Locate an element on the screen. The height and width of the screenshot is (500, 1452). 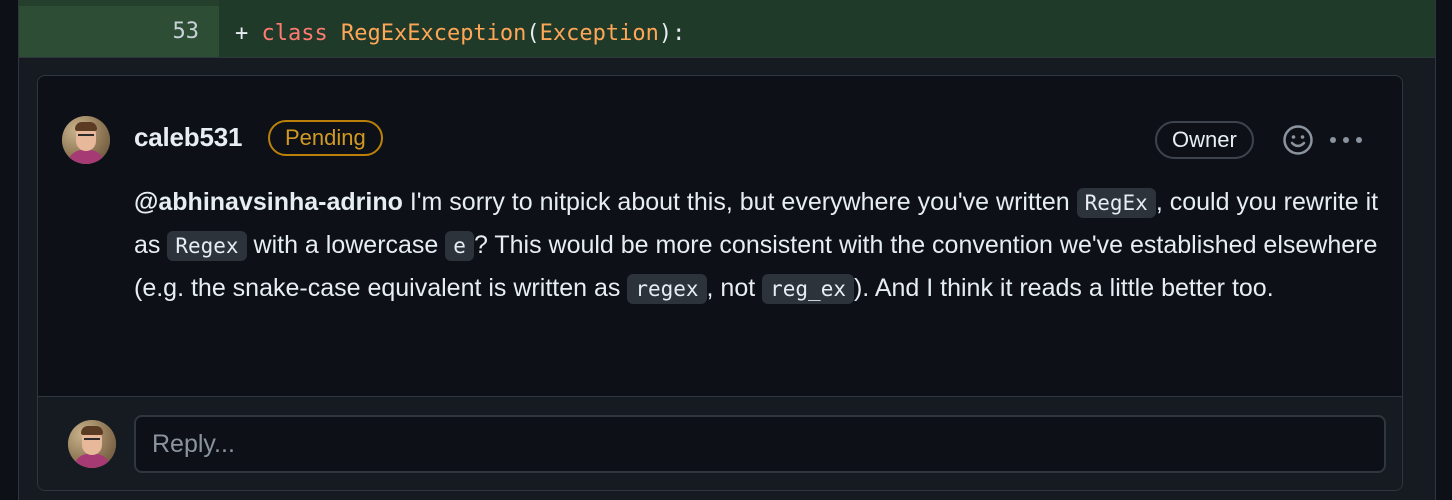
comment-author: caleb531 is located at coordinates (188, 137).